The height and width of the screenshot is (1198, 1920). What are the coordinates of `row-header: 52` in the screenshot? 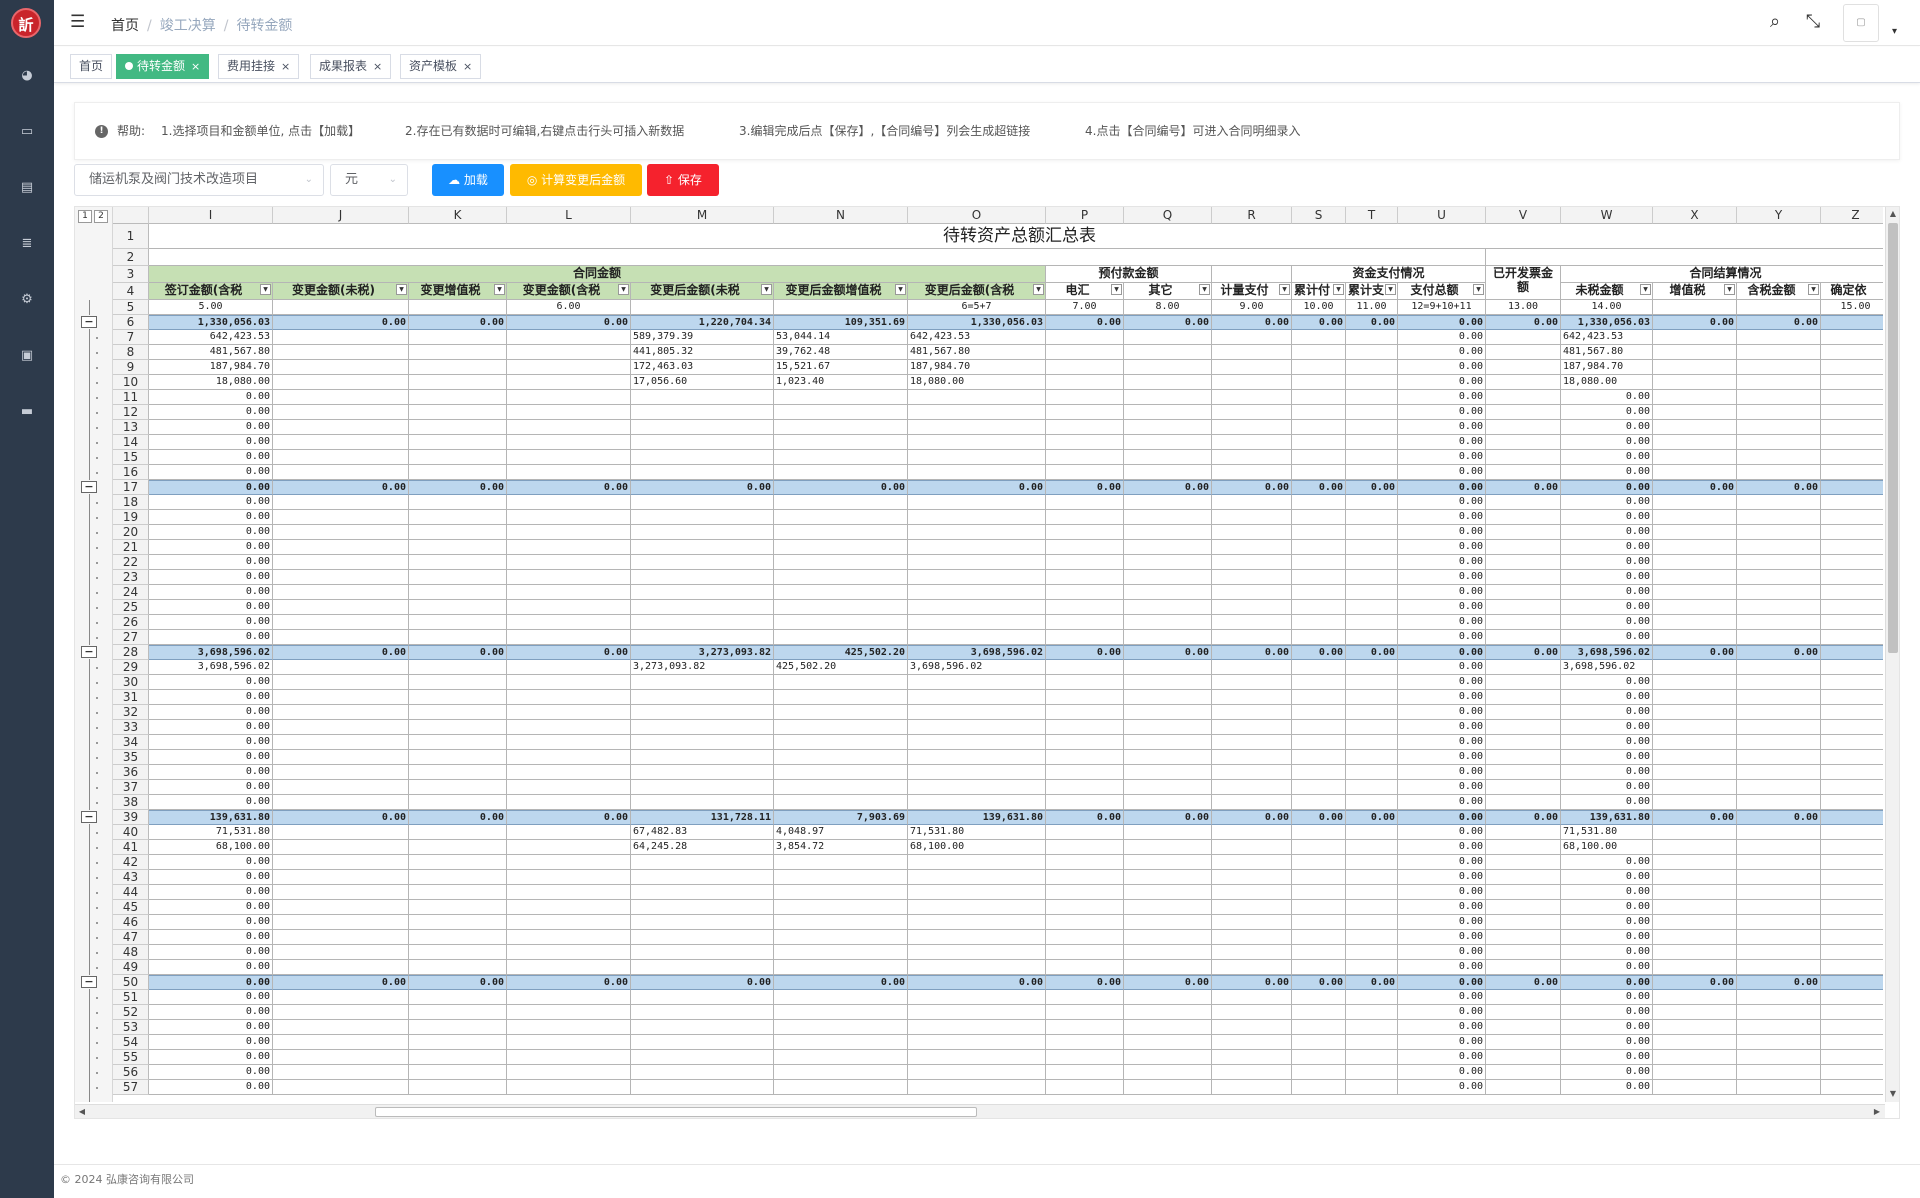 It's located at (131, 1012).